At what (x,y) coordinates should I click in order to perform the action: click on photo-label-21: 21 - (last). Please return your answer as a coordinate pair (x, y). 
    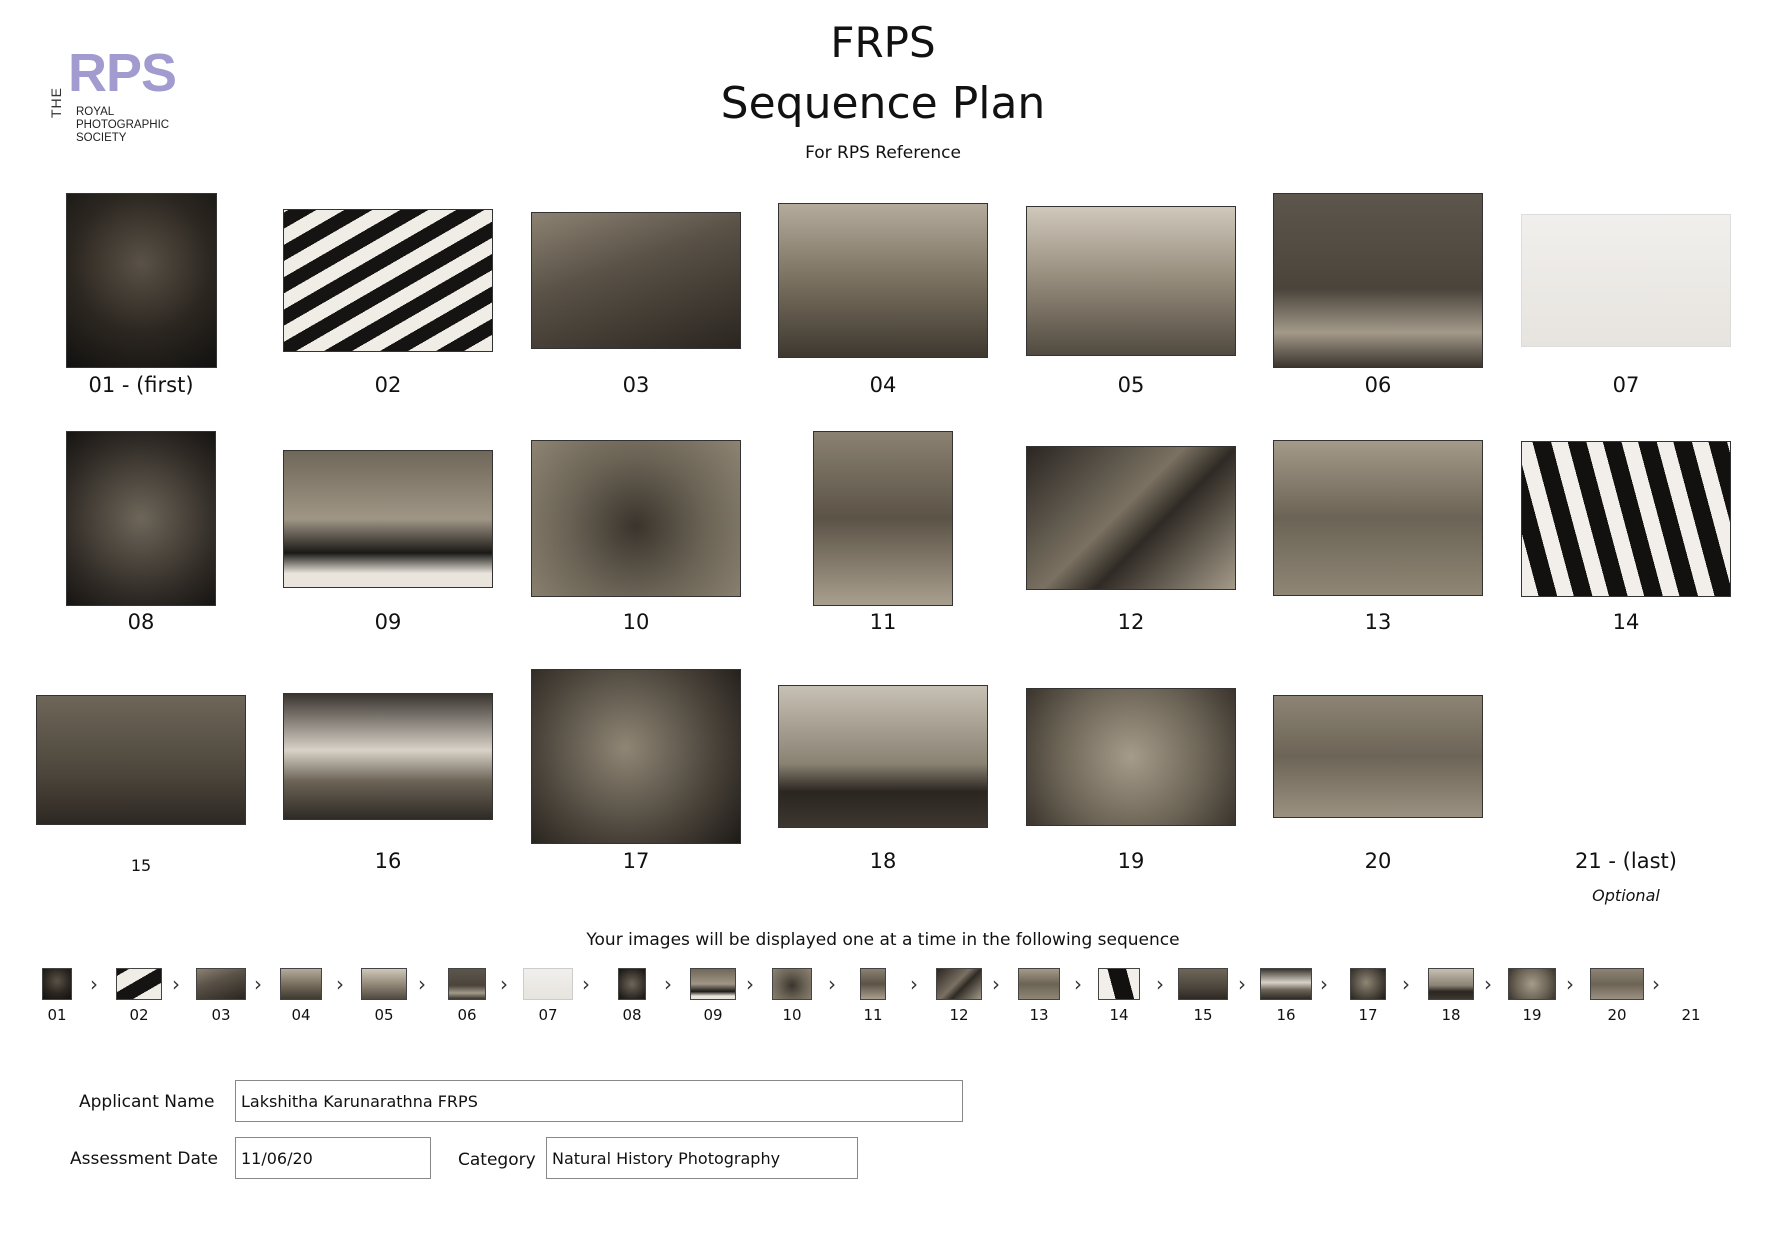
    Looking at the image, I should click on (1626, 861).